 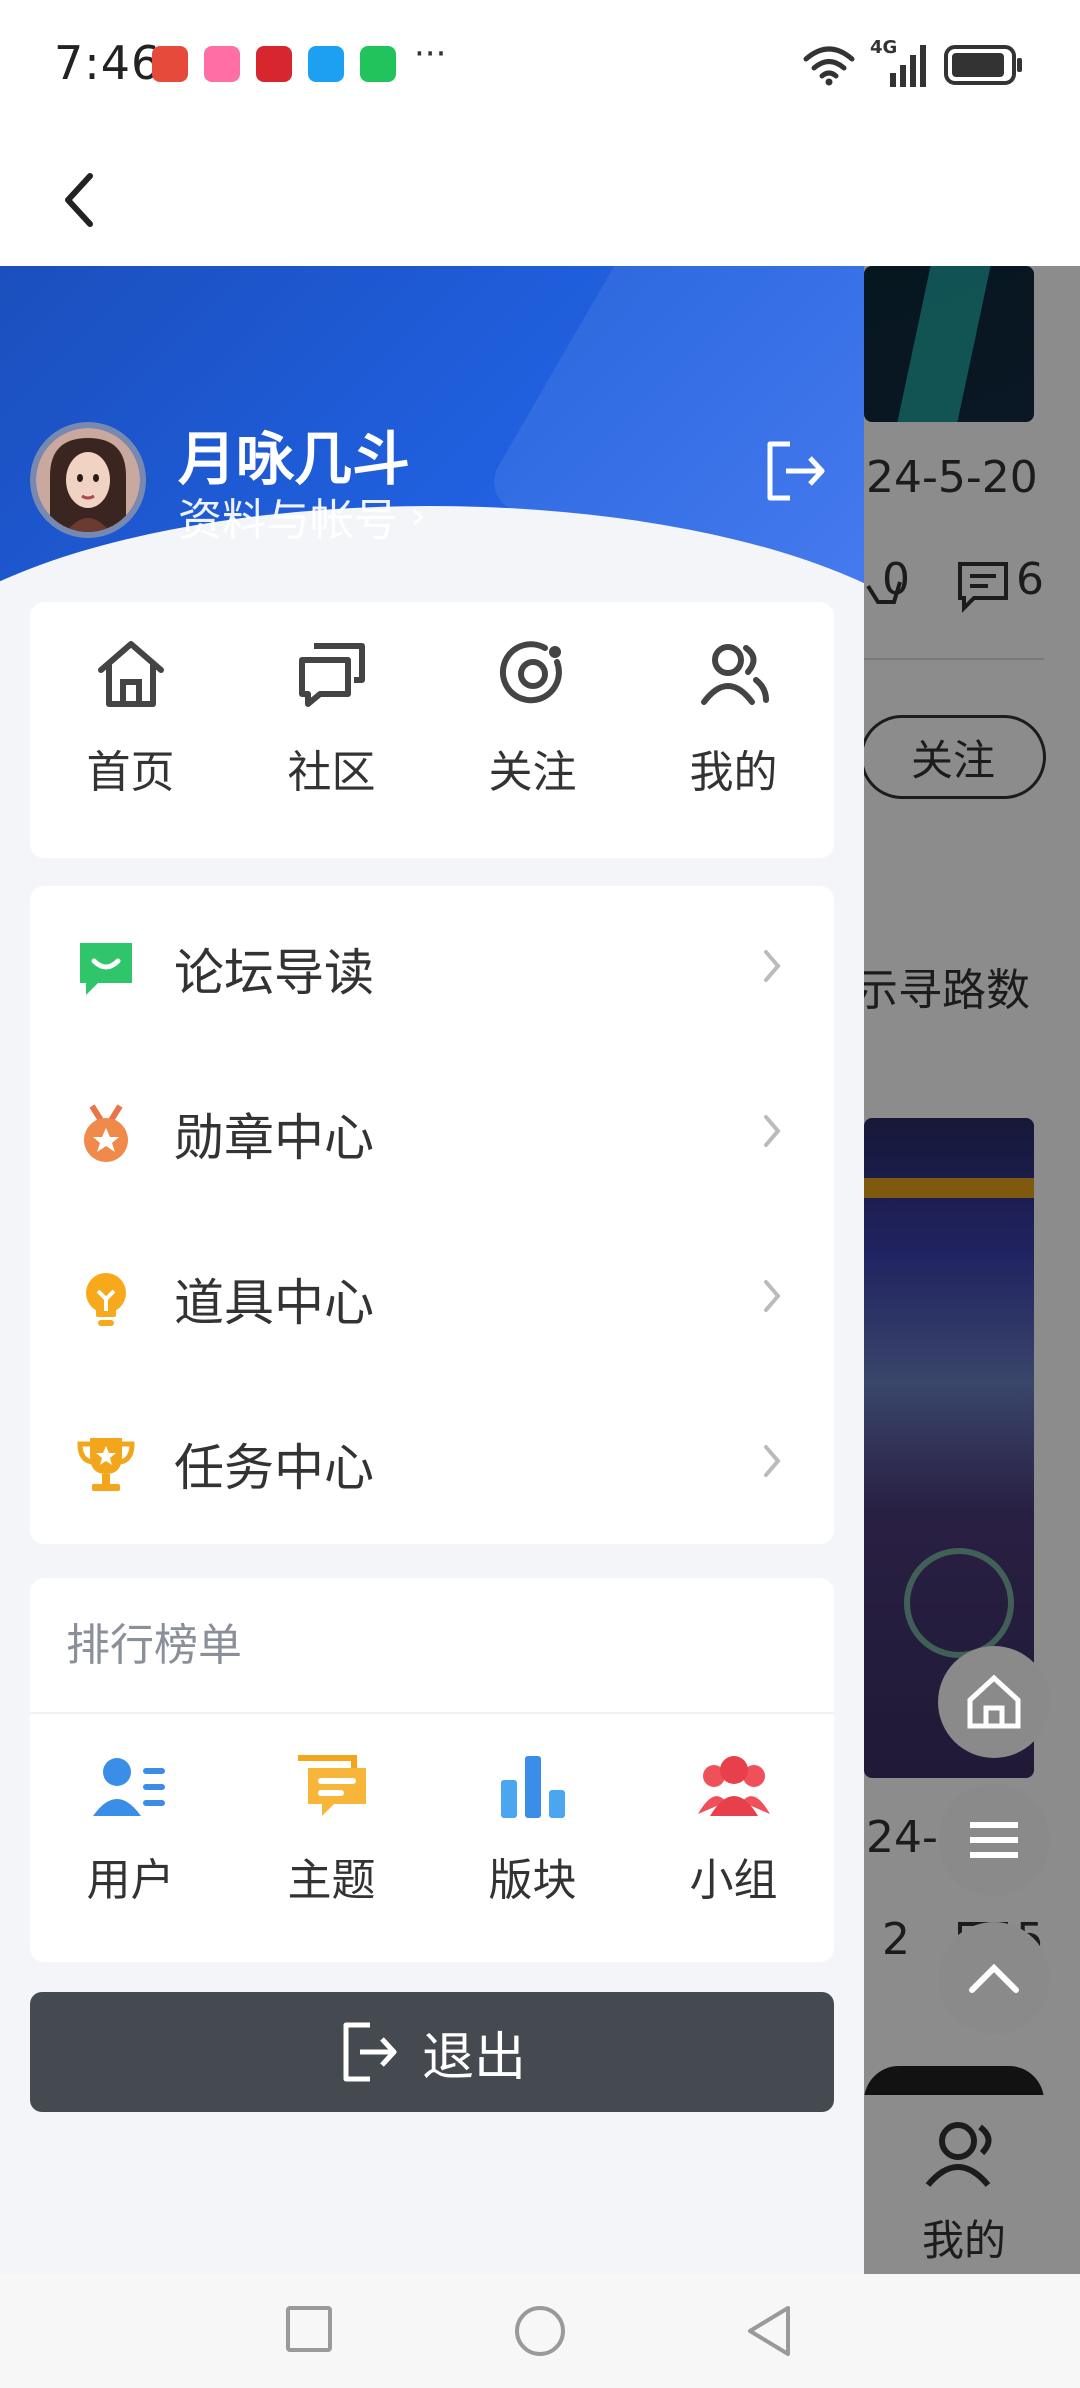 I want to click on status-time: 7:46, so click(x=108, y=63).